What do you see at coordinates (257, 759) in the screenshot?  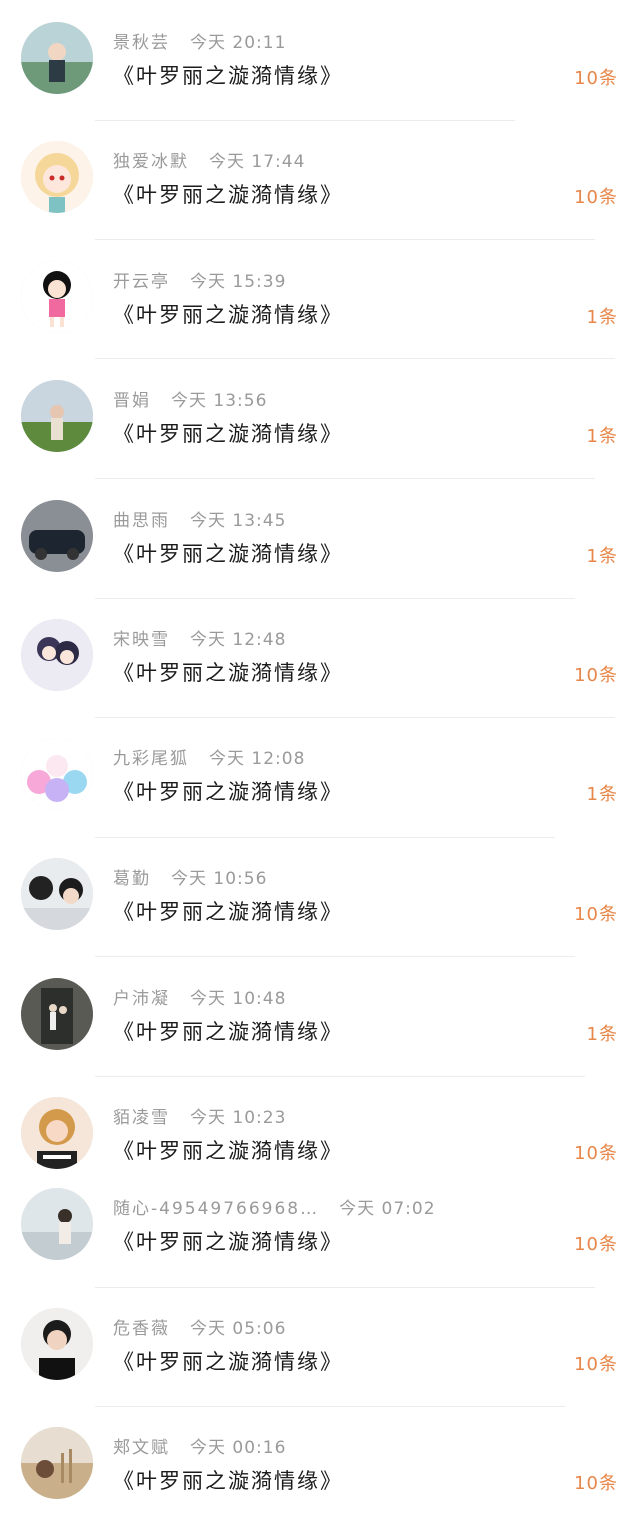 I see `timestamp: 今天 12:08` at bounding box center [257, 759].